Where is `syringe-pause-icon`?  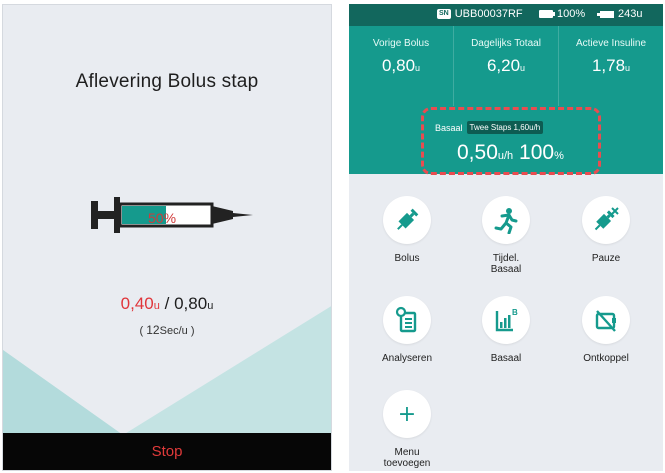
syringe-pause-icon is located at coordinates (606, 219).